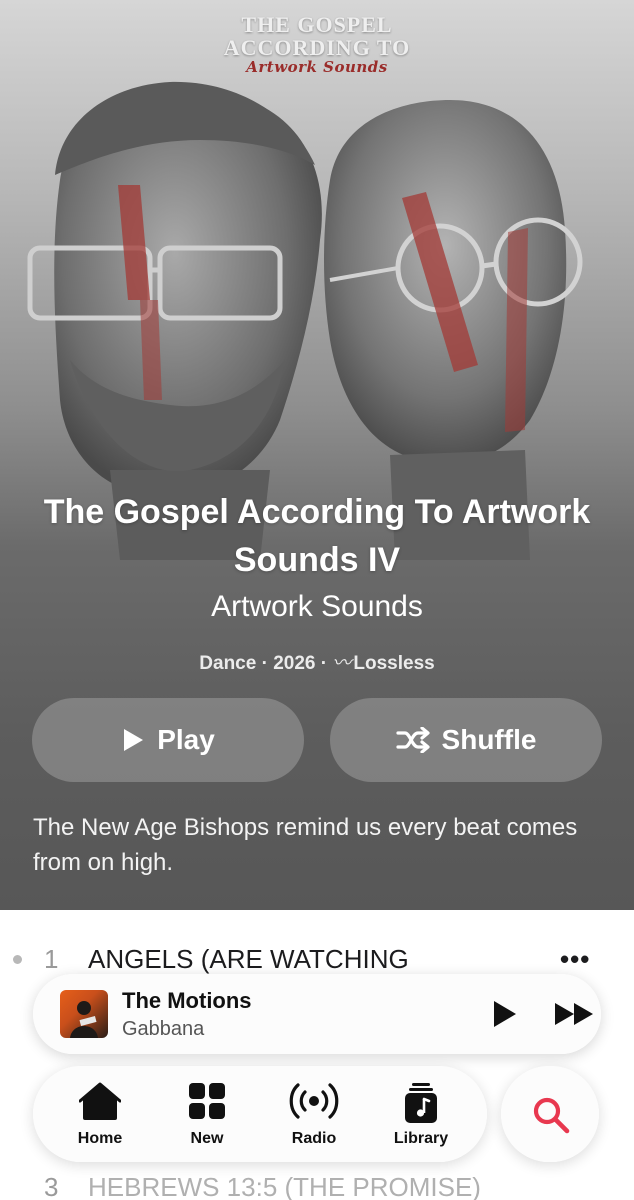 The height and width of the screenshot is (1200, 634). I want to click on shuffle-button: Shuffle, so click(466, 740).